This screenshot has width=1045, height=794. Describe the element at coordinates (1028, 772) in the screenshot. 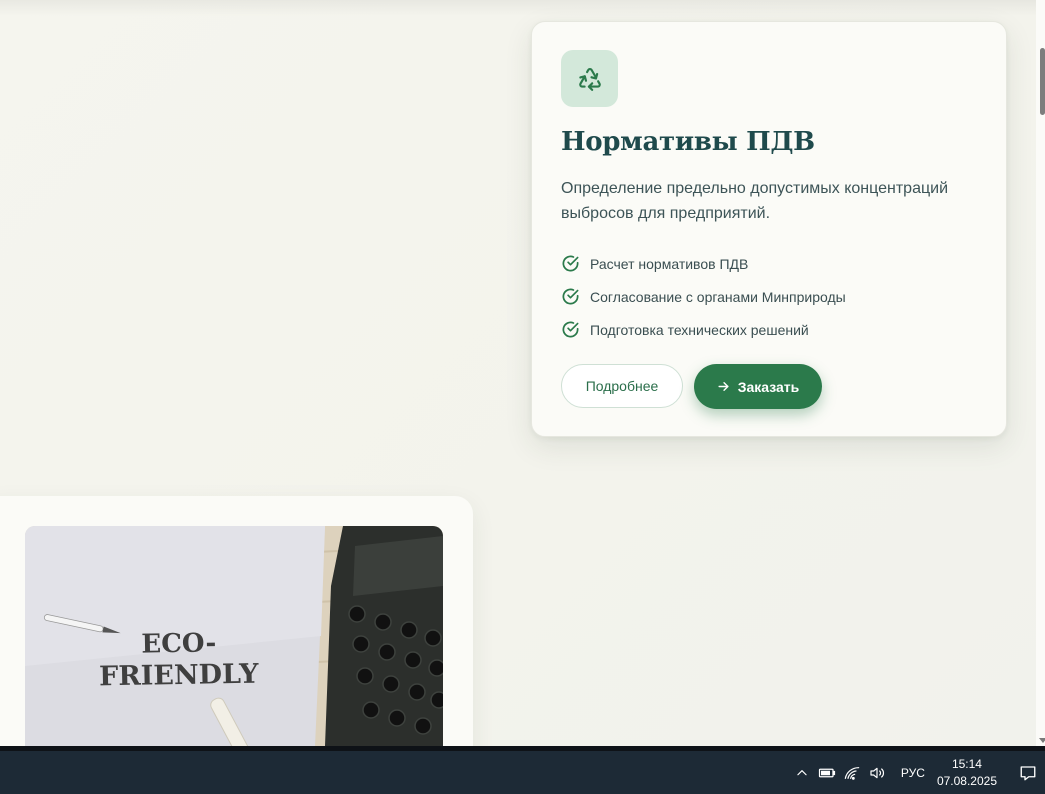

I see `notification-icon` at that location.